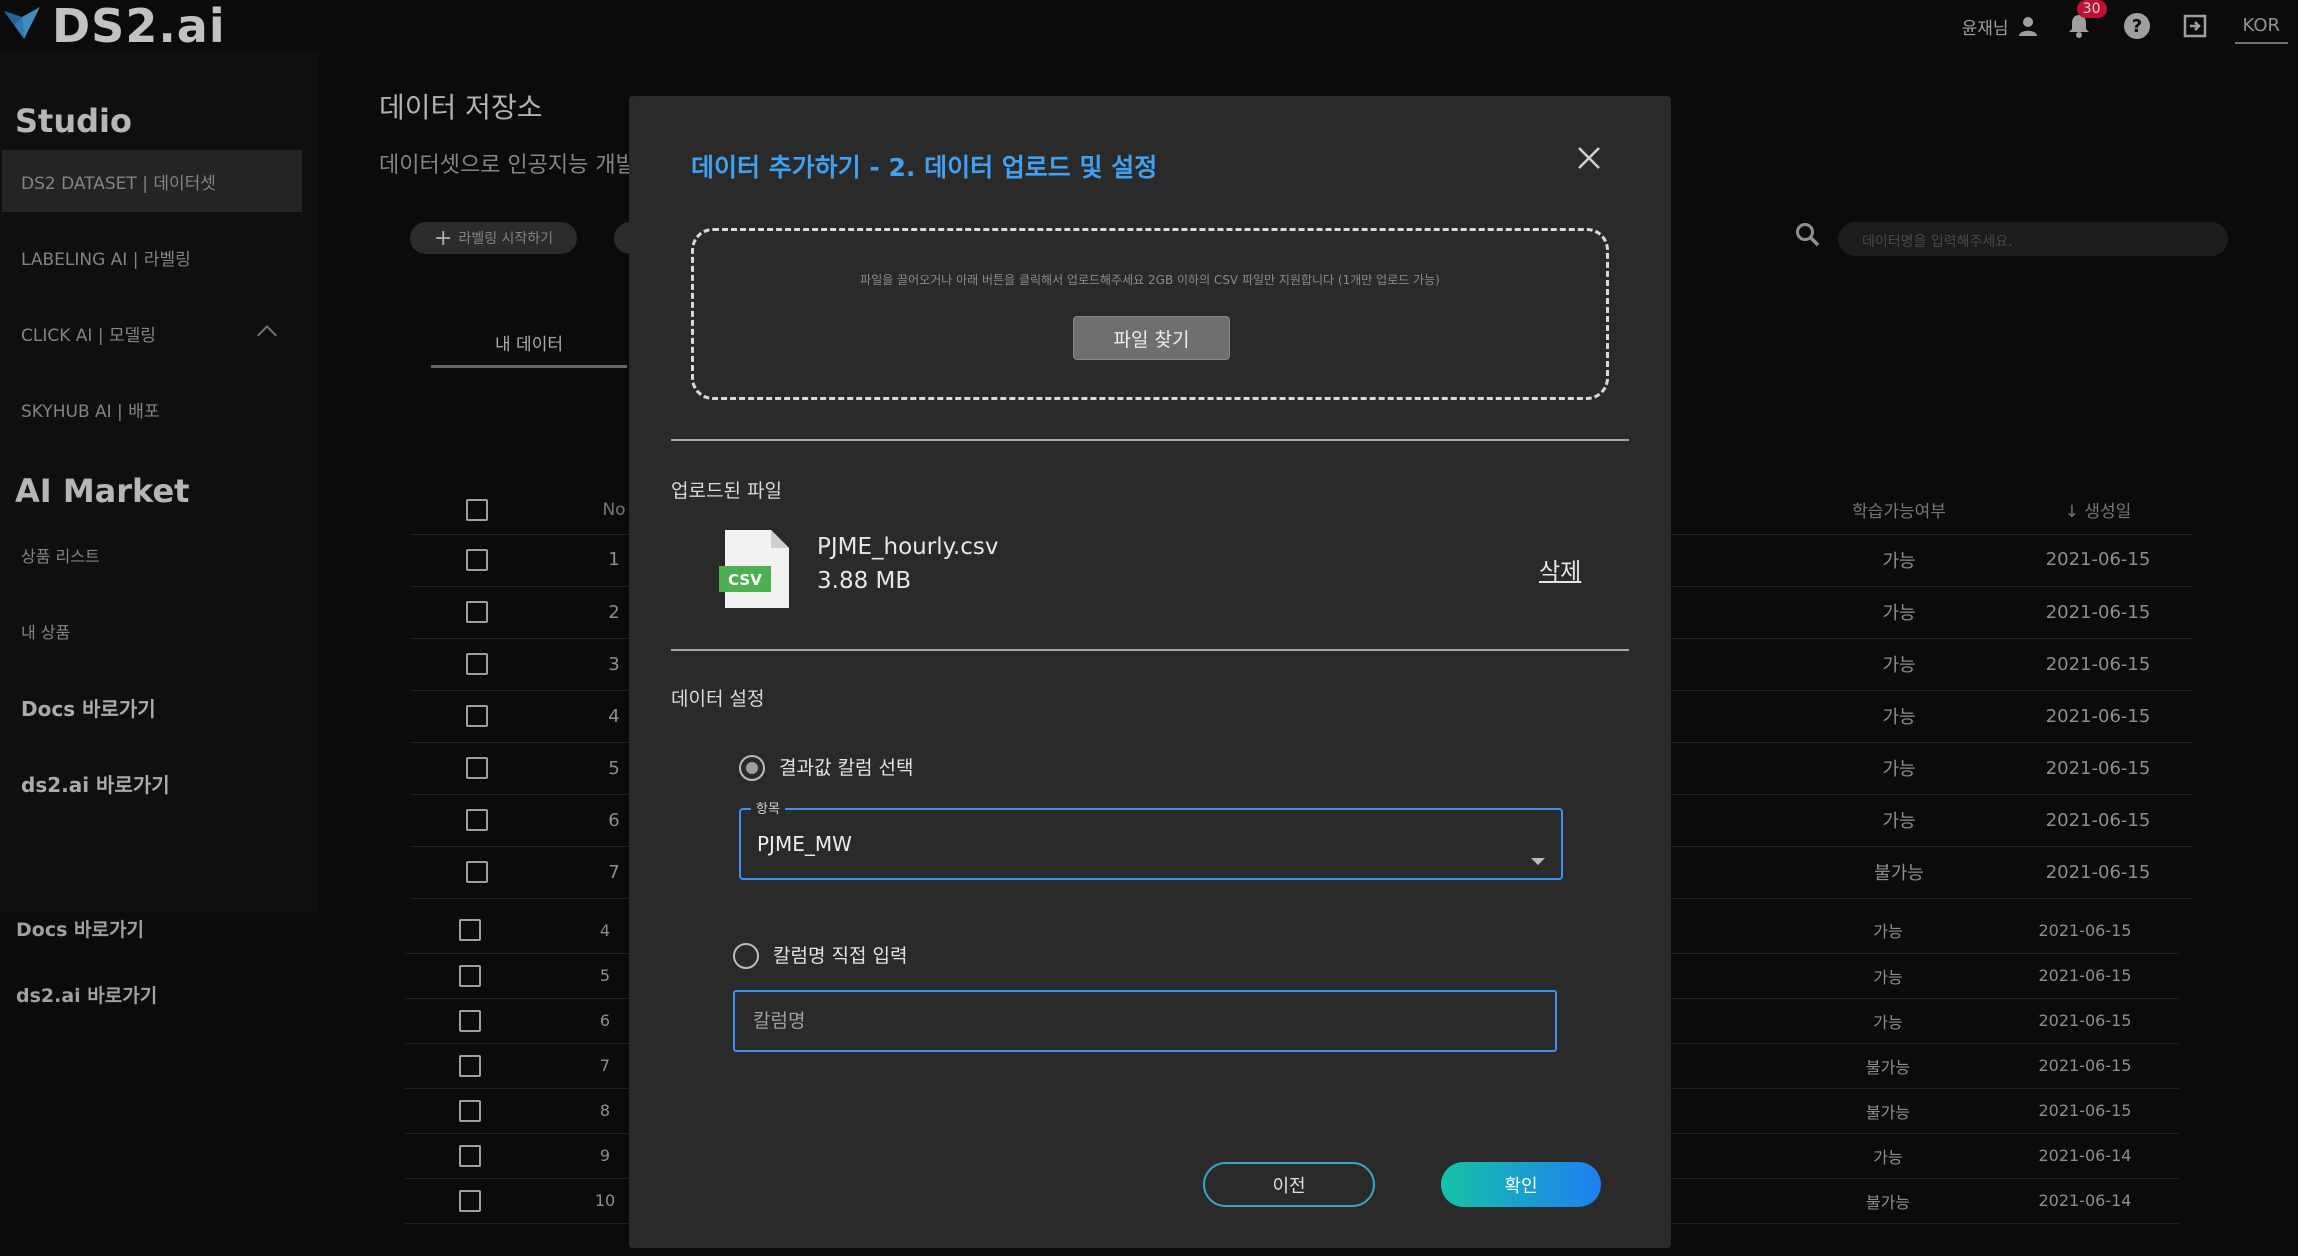 The height and width of the screenshot is (1256, 2298). I want to click on select-legend: 항목, so click(768, 807).